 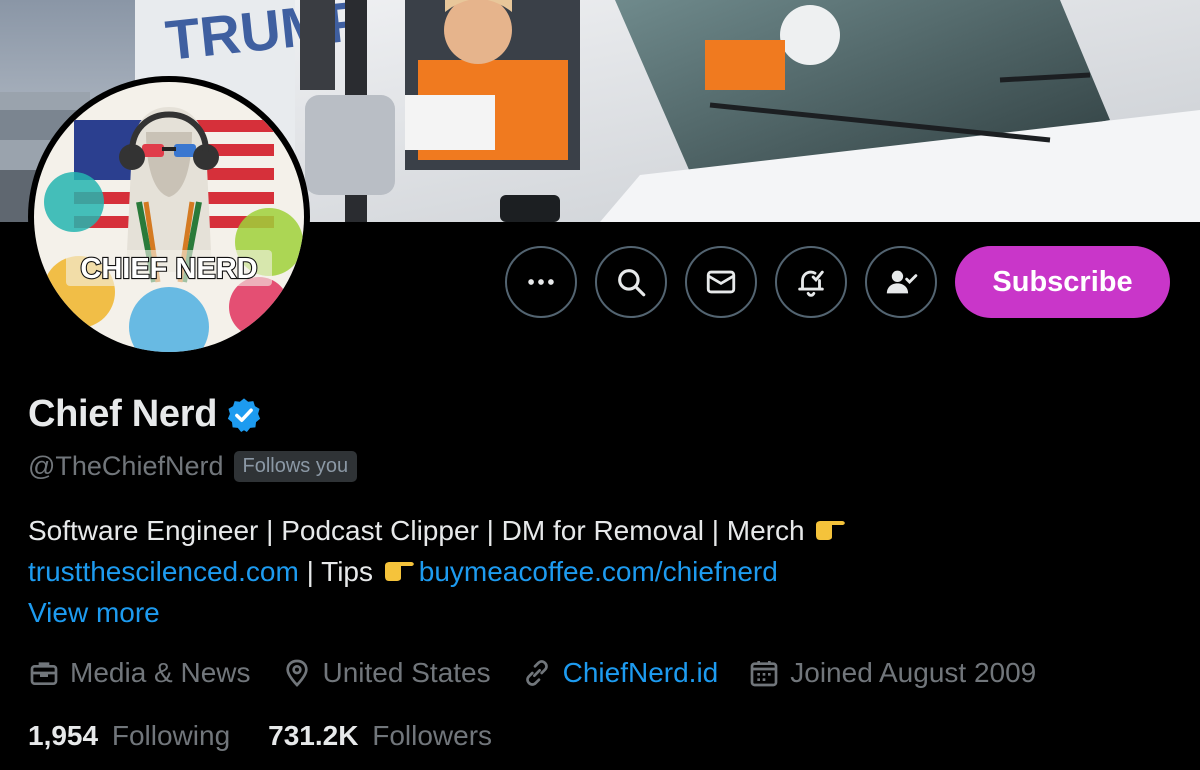 I want to click on location-pin-icon, so click(x=296, y=673).